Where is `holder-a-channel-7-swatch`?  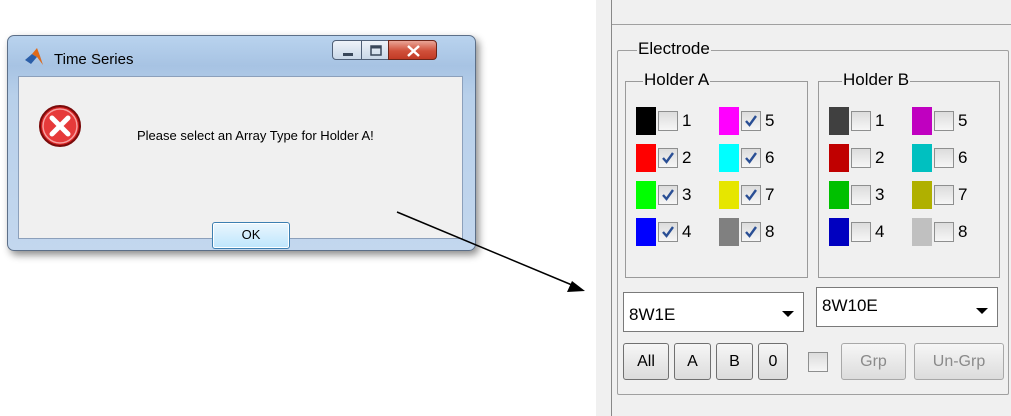
holder-a-channel-7-swatch is located at coordinates (729, 195).